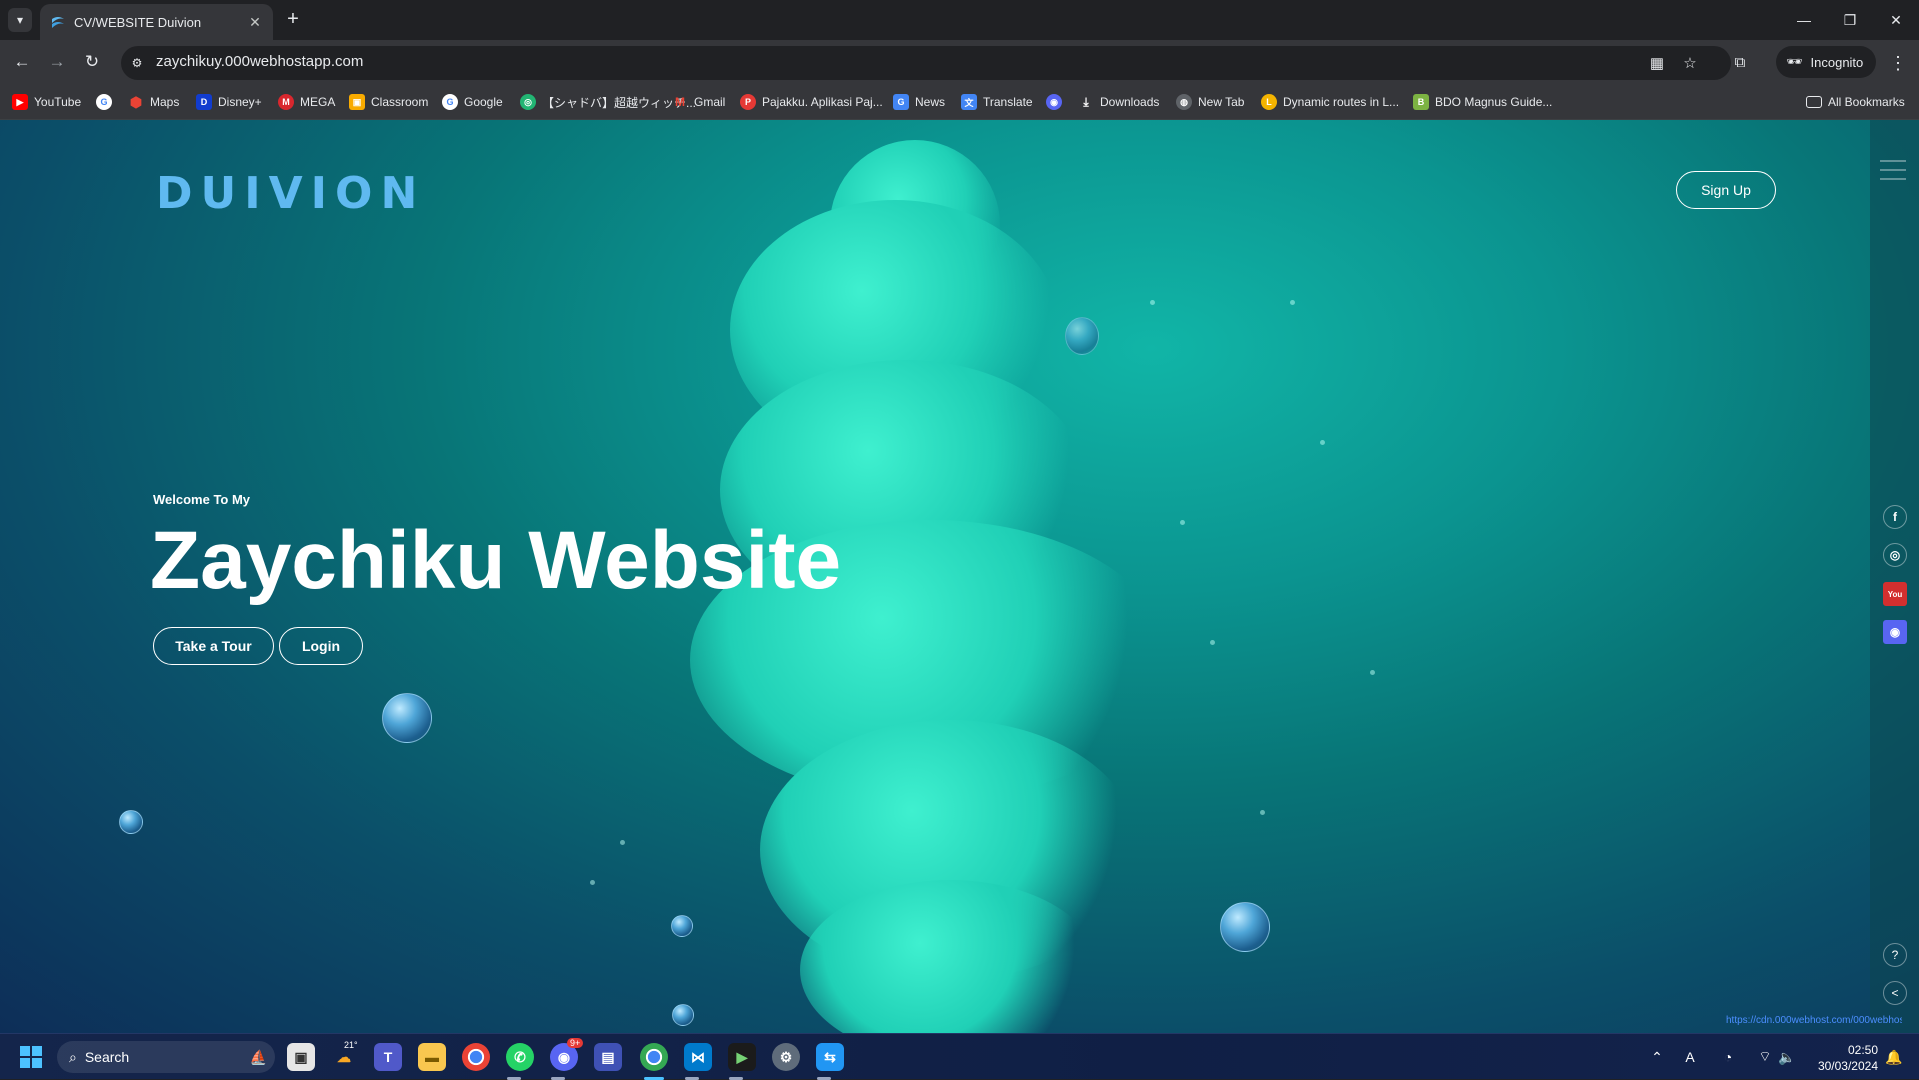 Image resolution: width=1919 pixels, height=1080 pixels. What do you see at coordinates (31, 1057) in the screenshot?
I see `windows-start-icon` at bounding box center [31, 1057].